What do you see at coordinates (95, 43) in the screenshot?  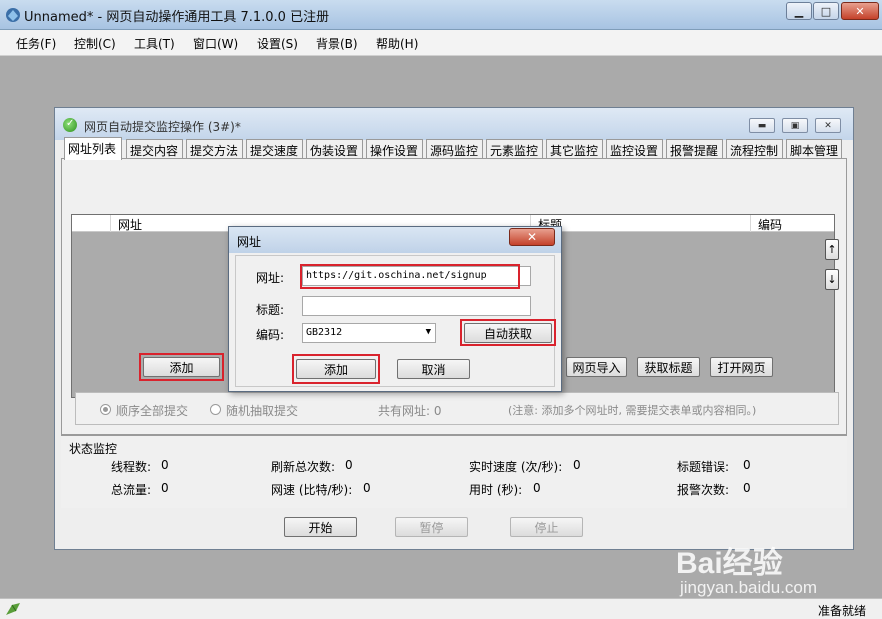 I see `menu-control: 控制(C)` at bounding box center [95, 43].